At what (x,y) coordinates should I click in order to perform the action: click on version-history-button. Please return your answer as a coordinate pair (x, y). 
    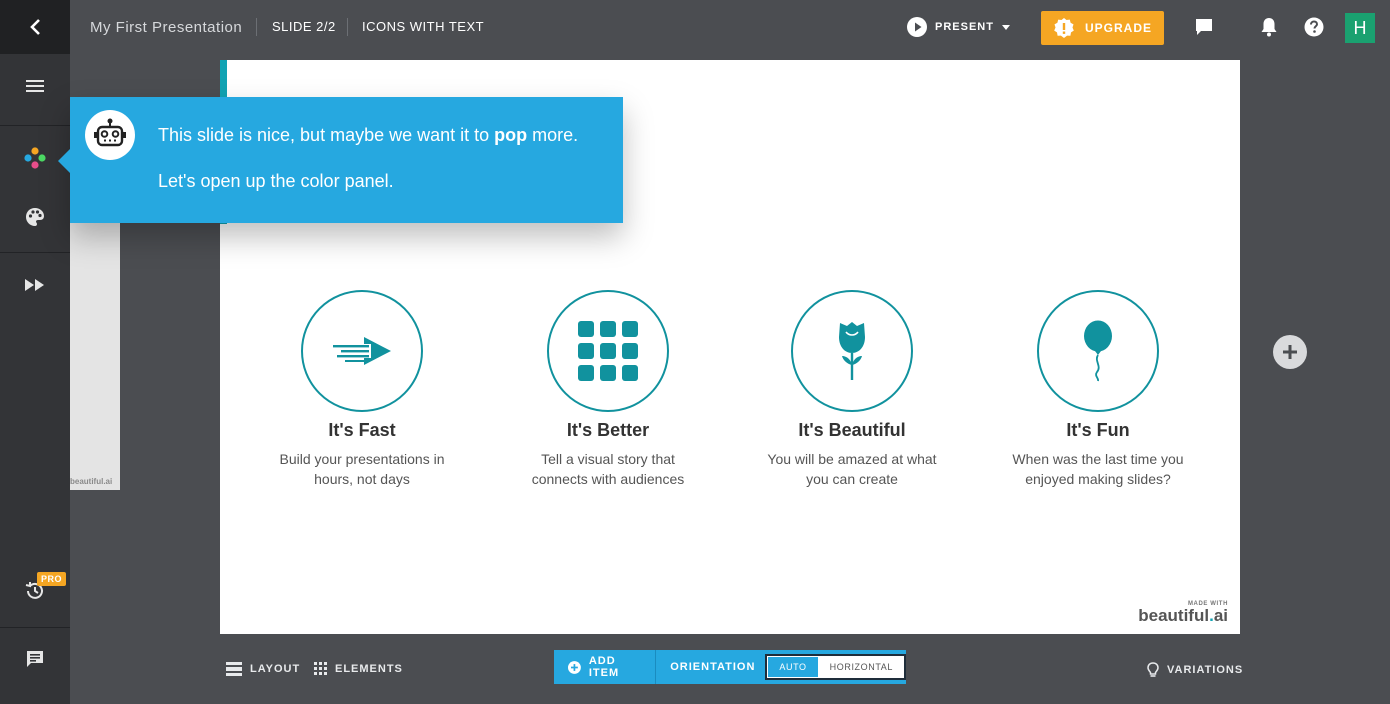
    Looking at the image, I should click on (35, 591).